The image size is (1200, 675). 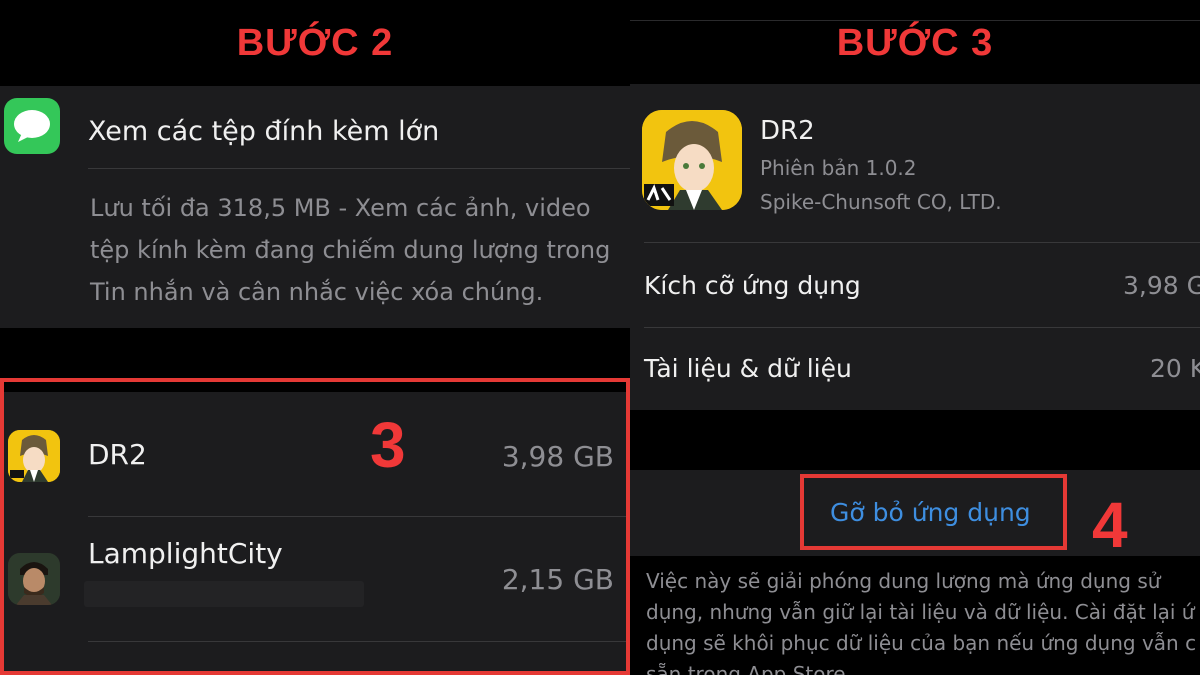 I want to click on attachments-description-line: Tin nhắn và cân nhắc việc xóa chúng., so click(x=317, y=292).